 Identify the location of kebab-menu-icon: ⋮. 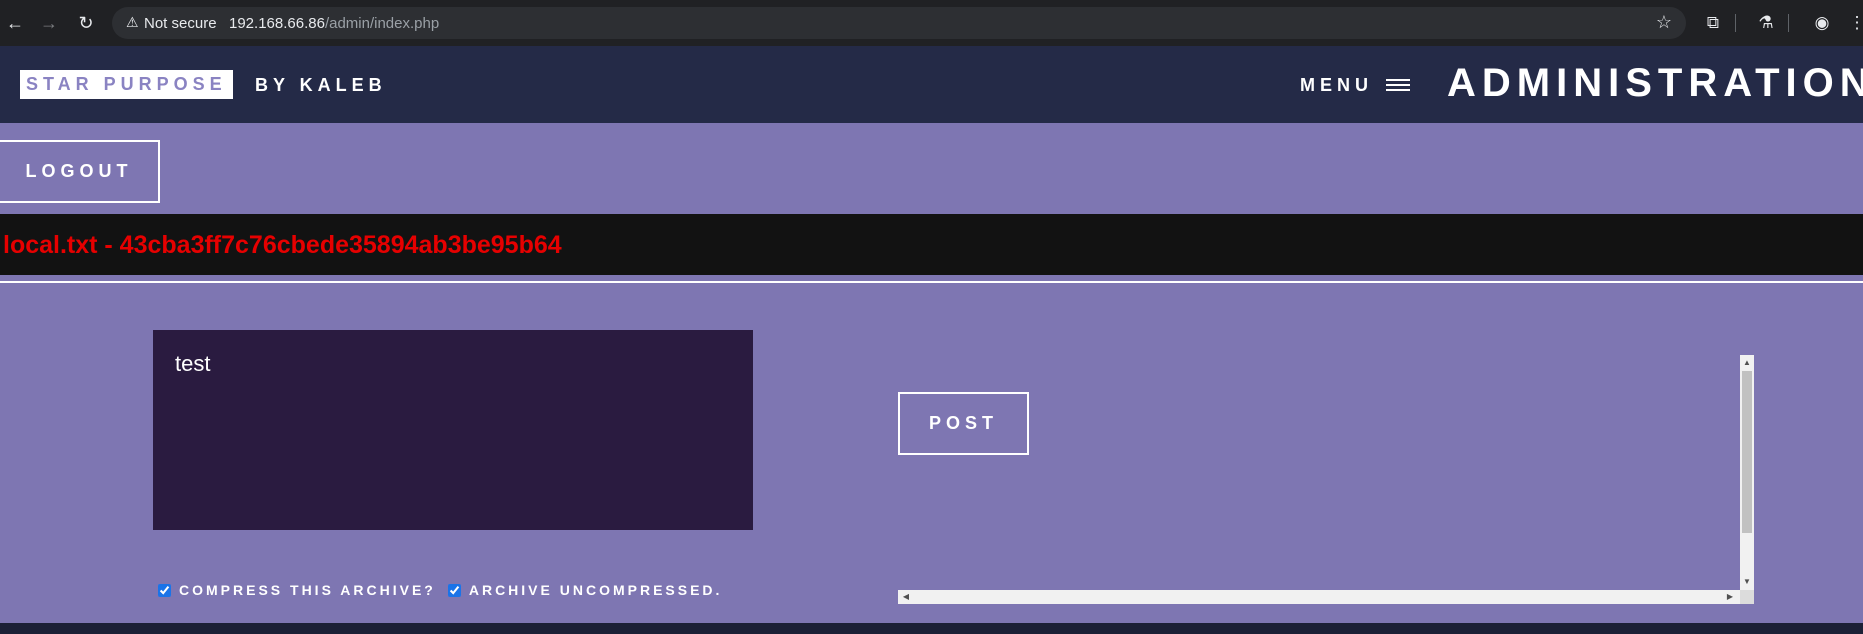
(1854, 23).